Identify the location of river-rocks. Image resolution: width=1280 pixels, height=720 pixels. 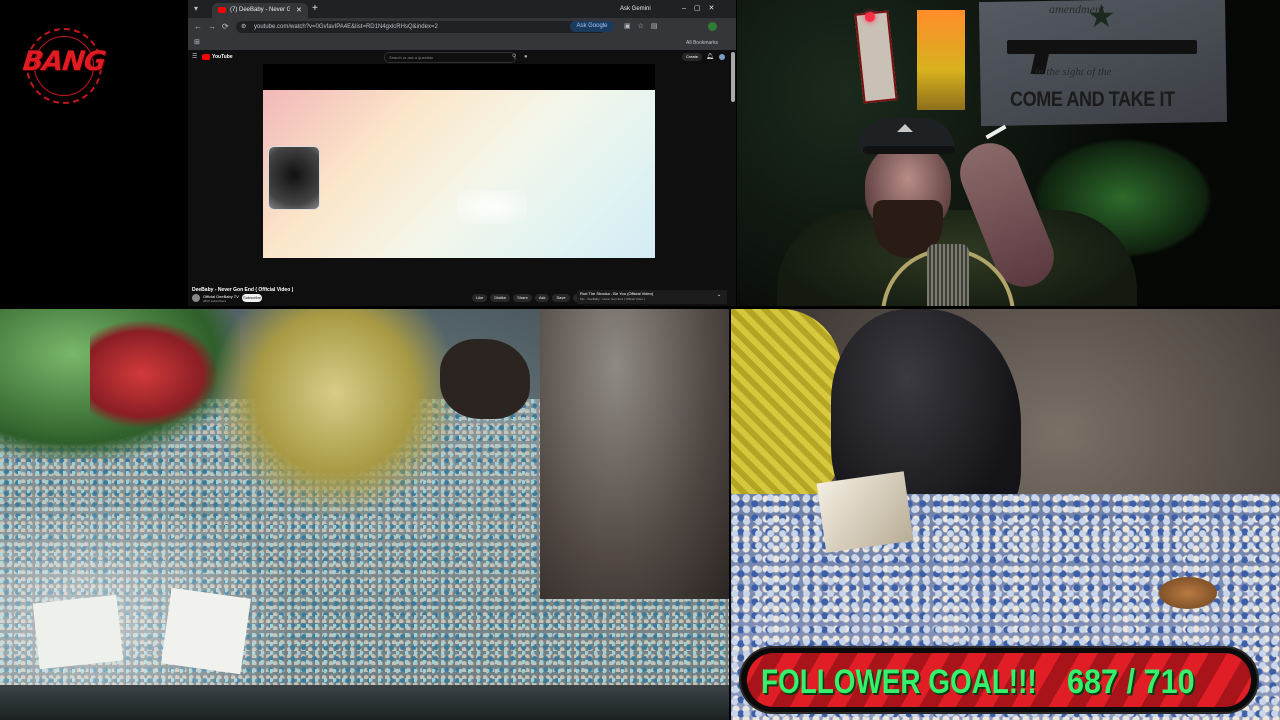
(634, 454).